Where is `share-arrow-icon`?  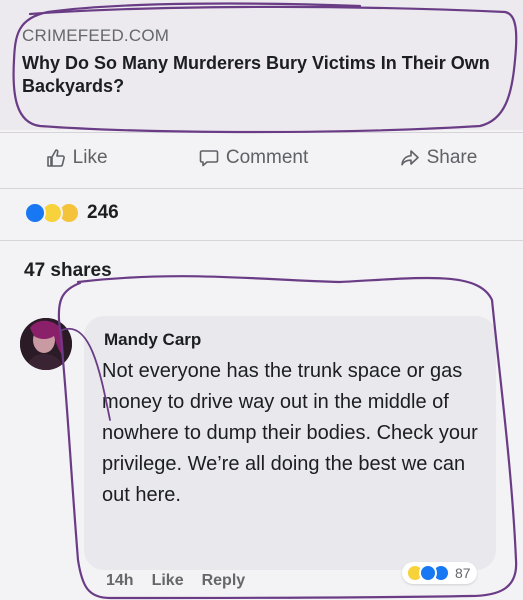 share-arrow-icon is located at coordinates (409, 158).